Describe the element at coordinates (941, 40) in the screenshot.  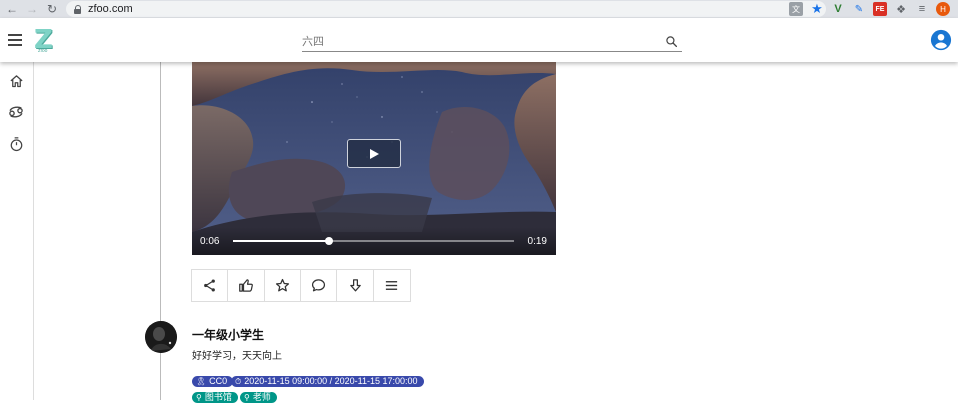
I see `account-circle-icon` at that location.